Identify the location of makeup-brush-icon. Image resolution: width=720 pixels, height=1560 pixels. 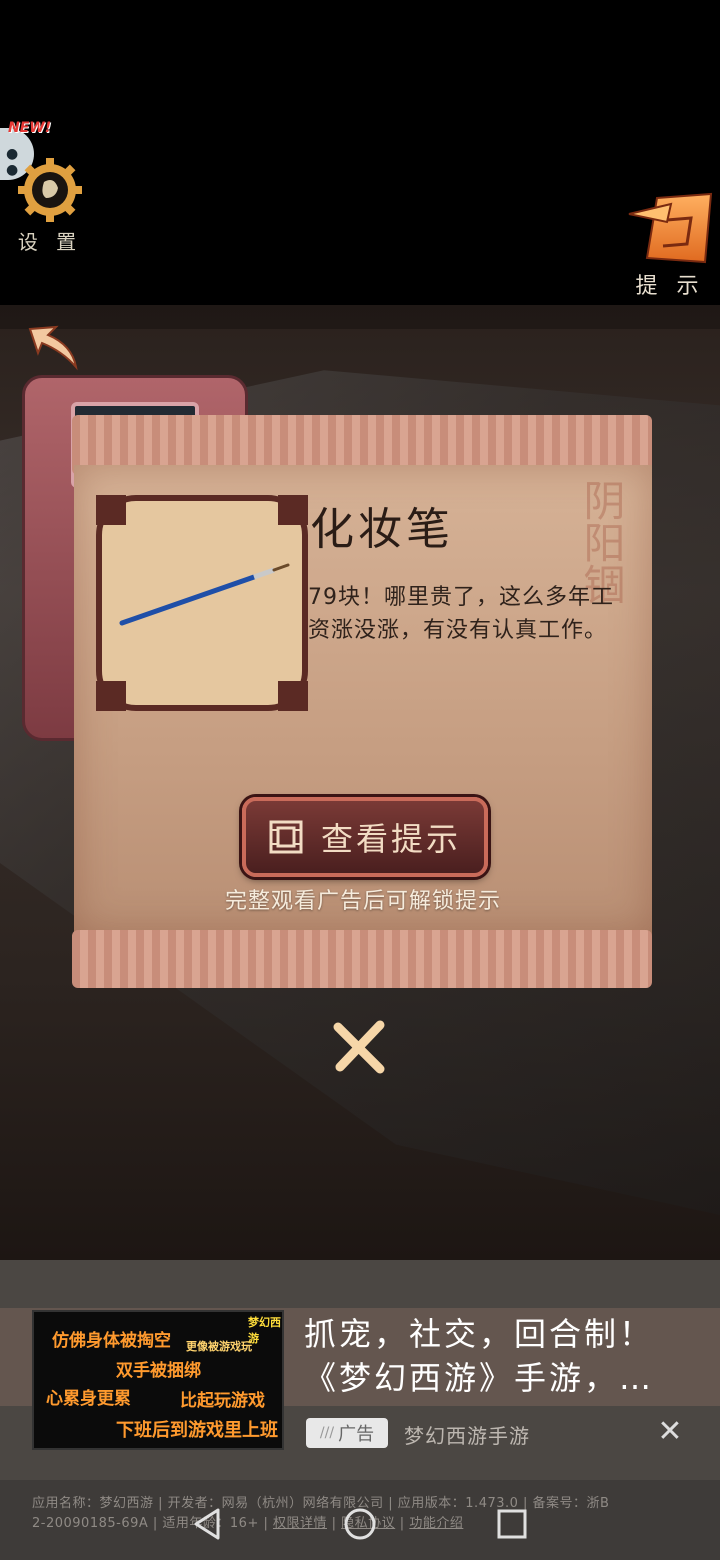
(204, 594).